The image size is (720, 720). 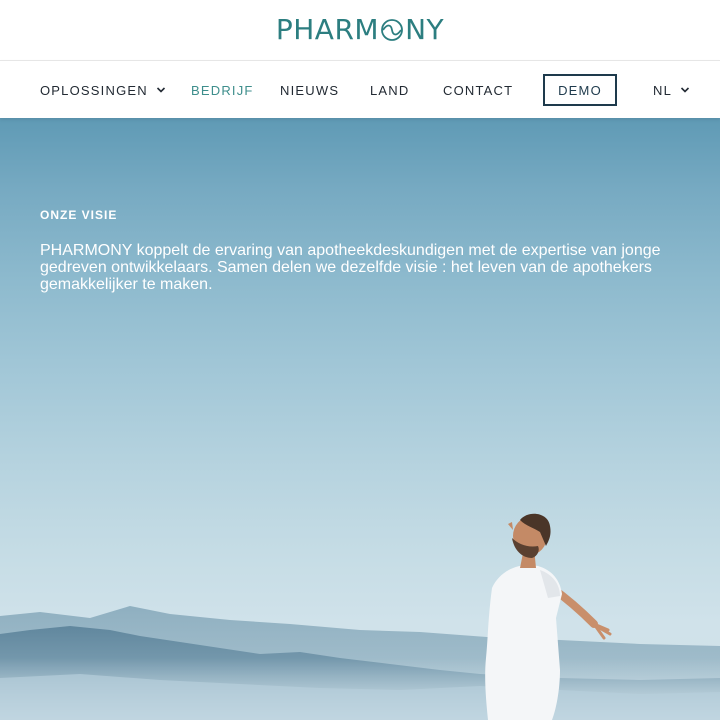 I want to click on pharmony-logo: PHARM NY, so click(x=360, y=30).